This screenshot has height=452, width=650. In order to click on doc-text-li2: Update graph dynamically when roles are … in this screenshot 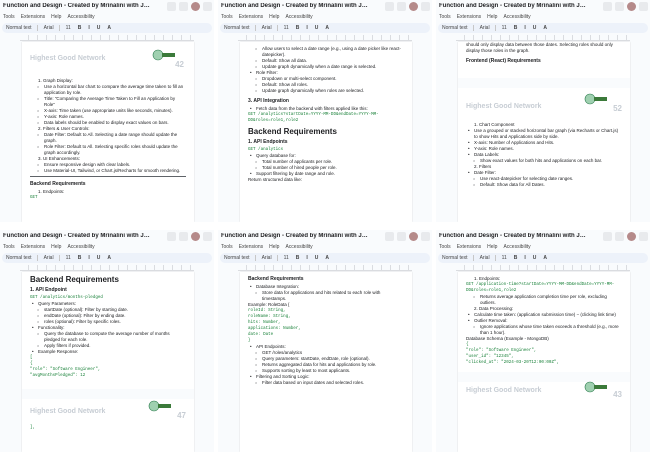, I will do `click(326, 91)`.